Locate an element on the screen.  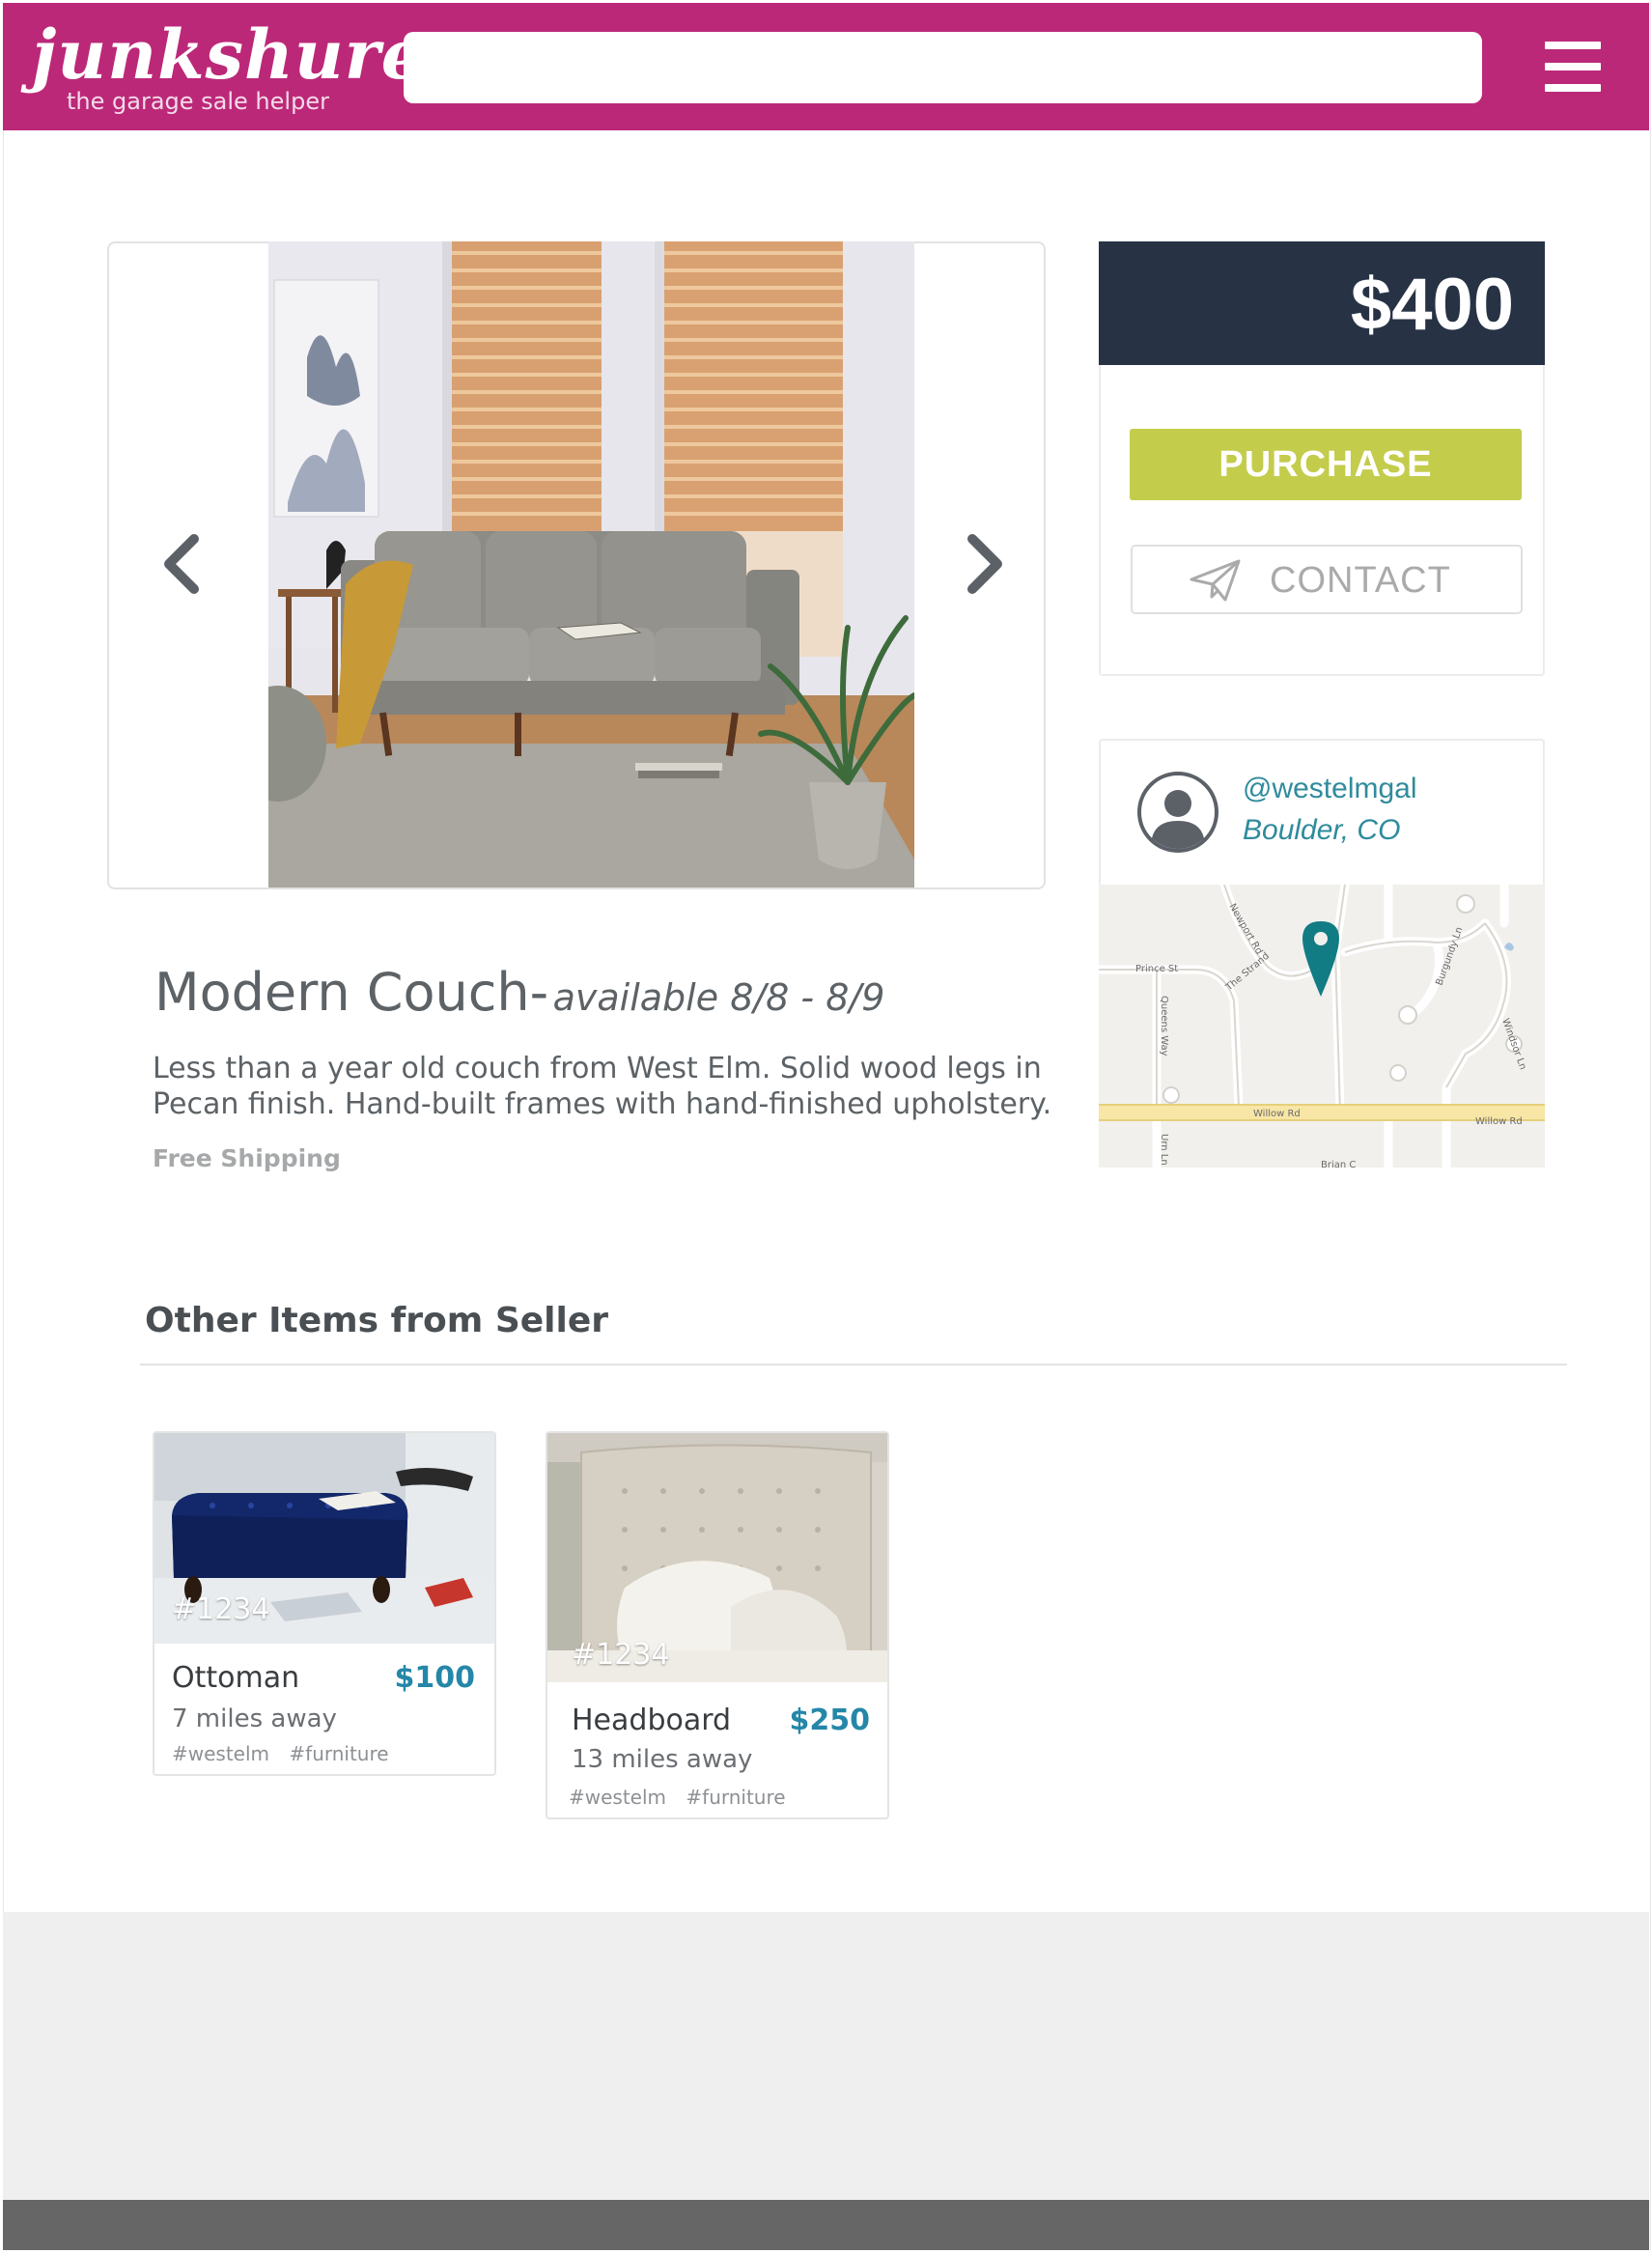
contact-button: CONTACT is located at coordinates (1327, 580).